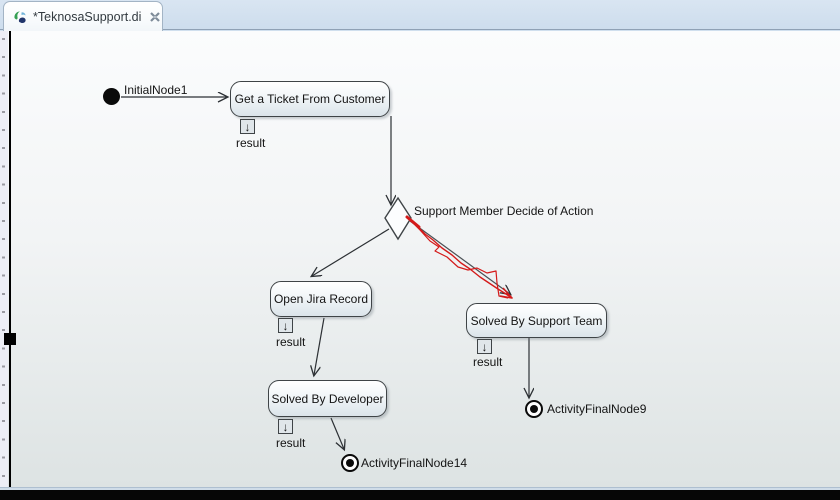 This screenshot has height=500, width=840. I want to click on action-node-solved-support: Solved By Support Team, so click(536, 320).